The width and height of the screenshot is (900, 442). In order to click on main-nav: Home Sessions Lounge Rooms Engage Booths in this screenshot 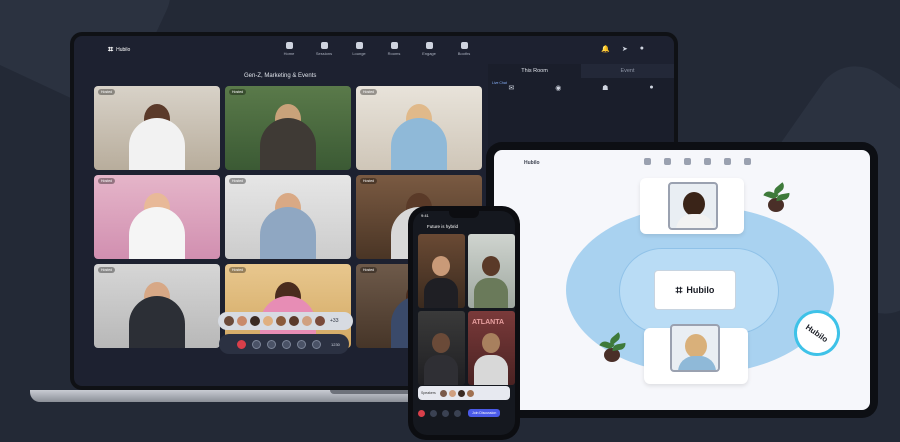, I will do `click(376, 49)`.